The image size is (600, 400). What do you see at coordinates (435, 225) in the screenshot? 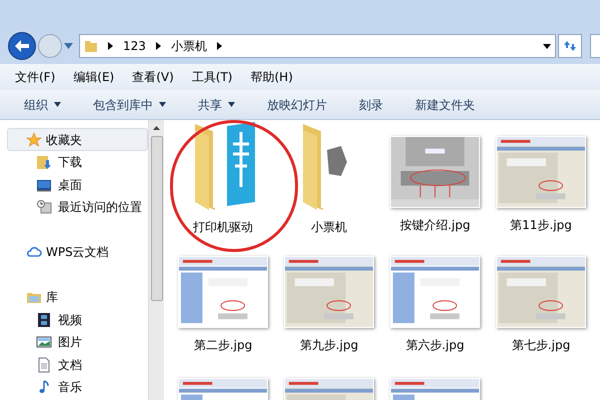
I see `file-name: 按键介绍.jpg` at bounding box center [435, 225].